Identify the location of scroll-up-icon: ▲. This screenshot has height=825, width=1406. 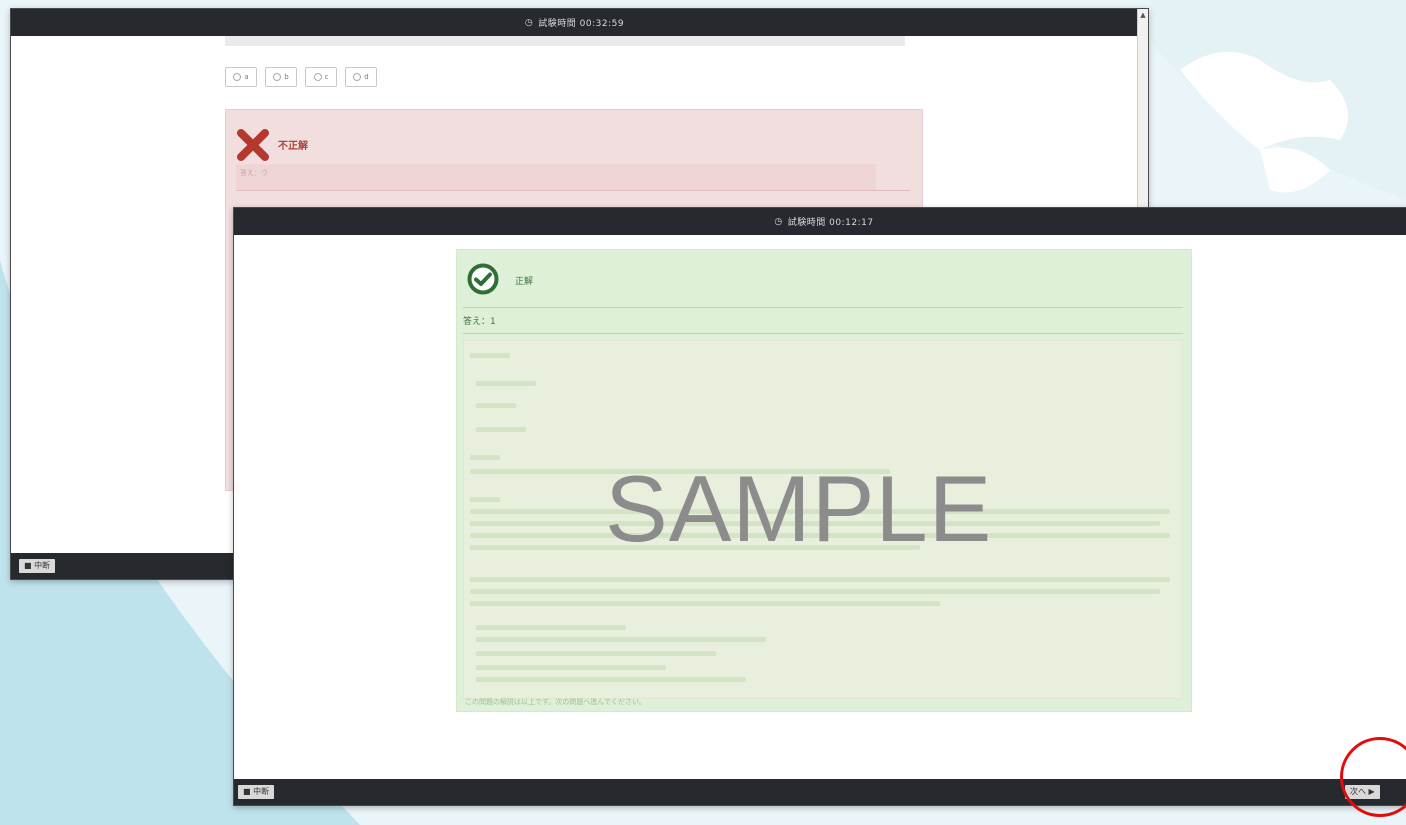
(1143, 15).